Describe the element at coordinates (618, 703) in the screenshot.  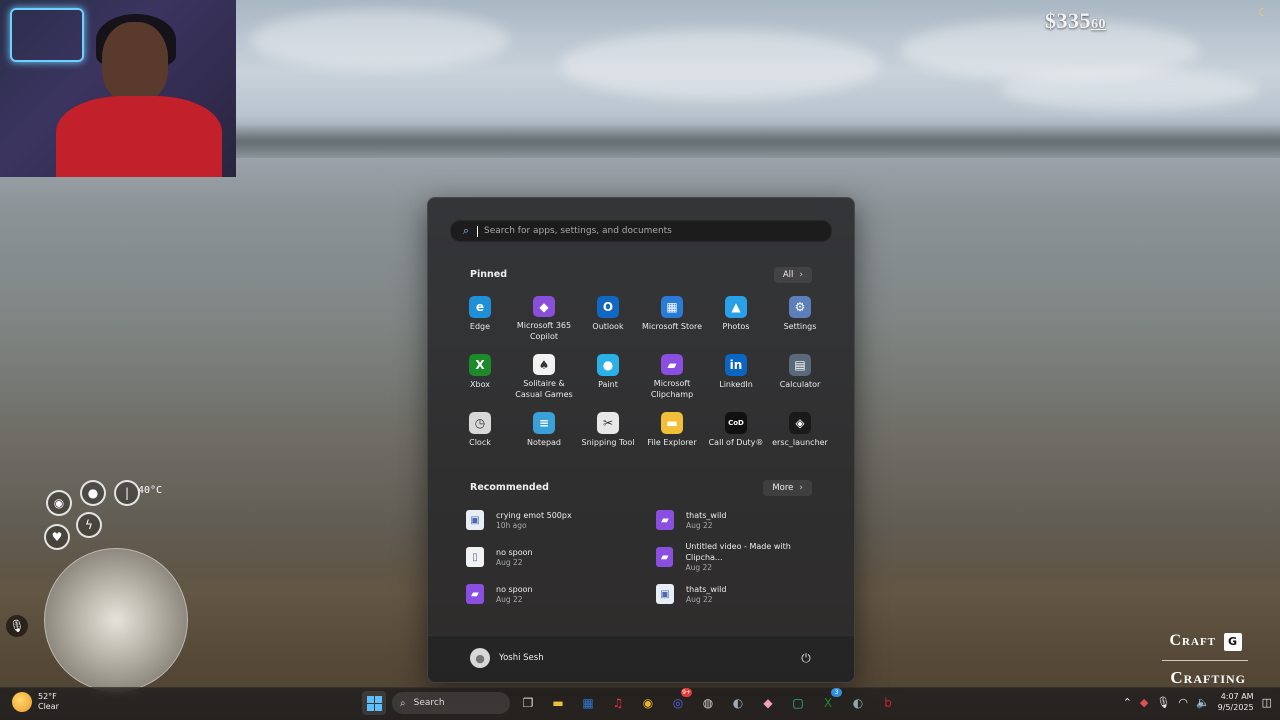
I see `apple-music-icon: ♫` at that location.